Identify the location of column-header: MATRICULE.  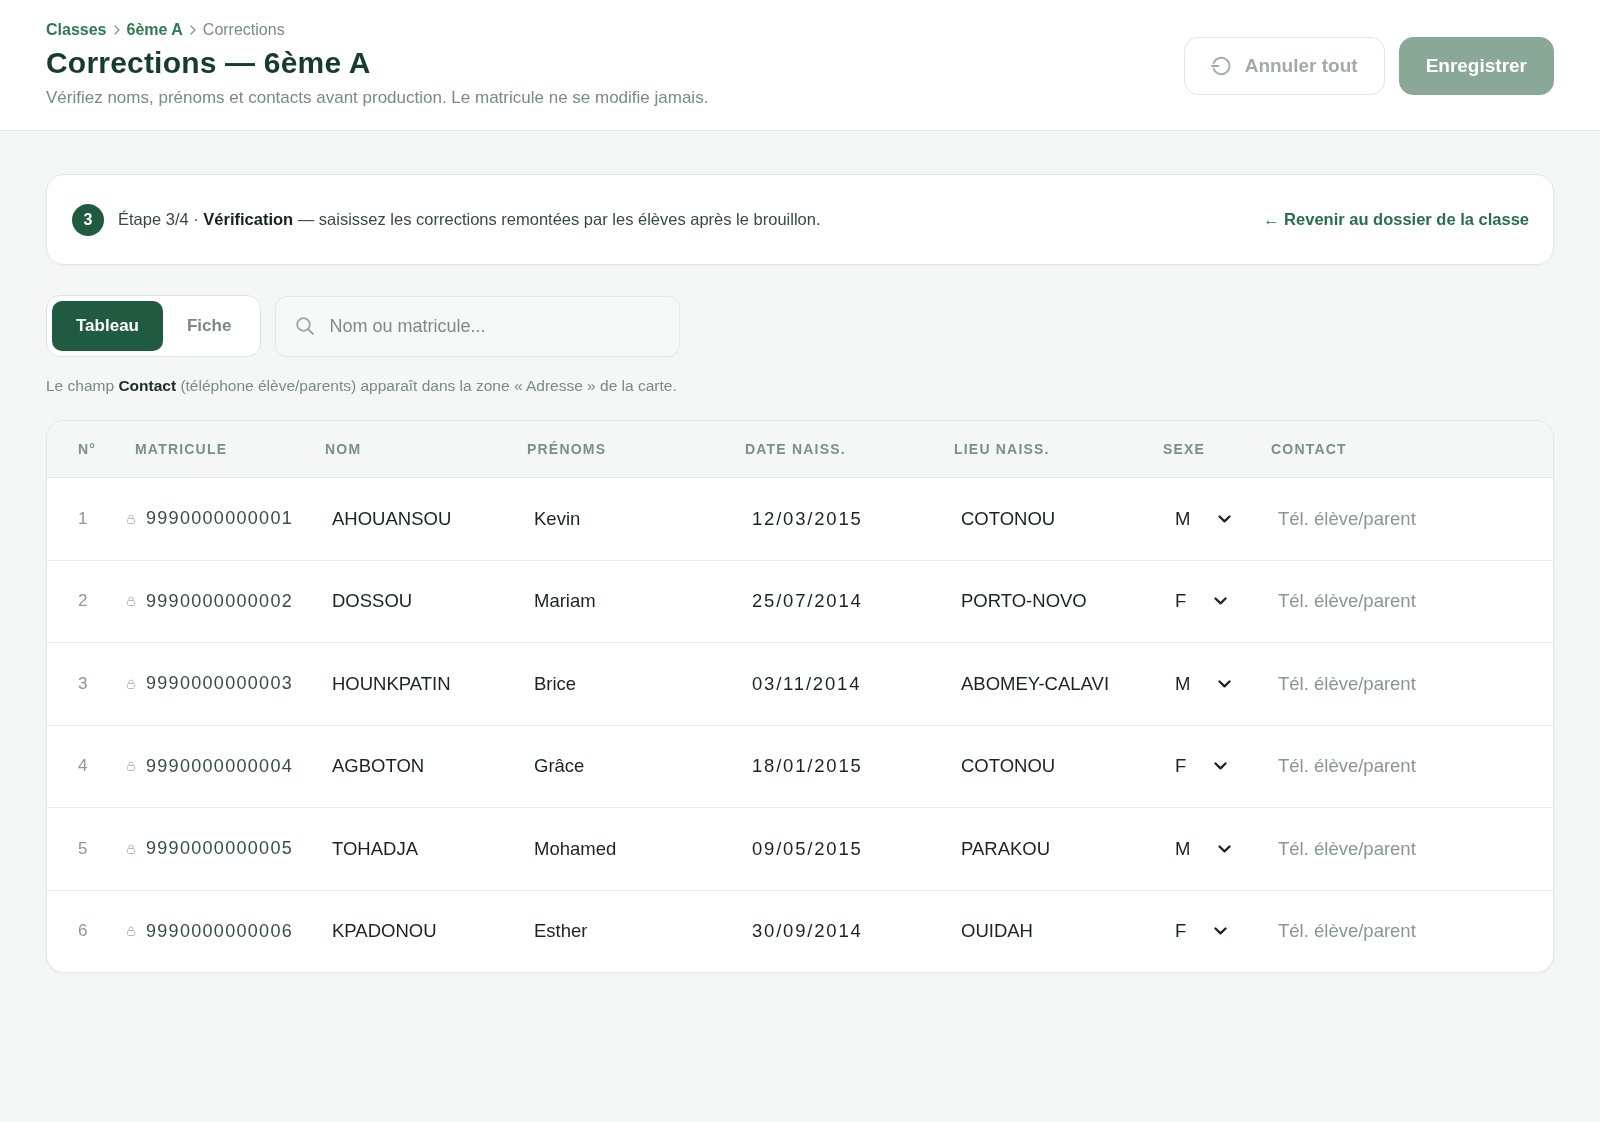
(181, 449).